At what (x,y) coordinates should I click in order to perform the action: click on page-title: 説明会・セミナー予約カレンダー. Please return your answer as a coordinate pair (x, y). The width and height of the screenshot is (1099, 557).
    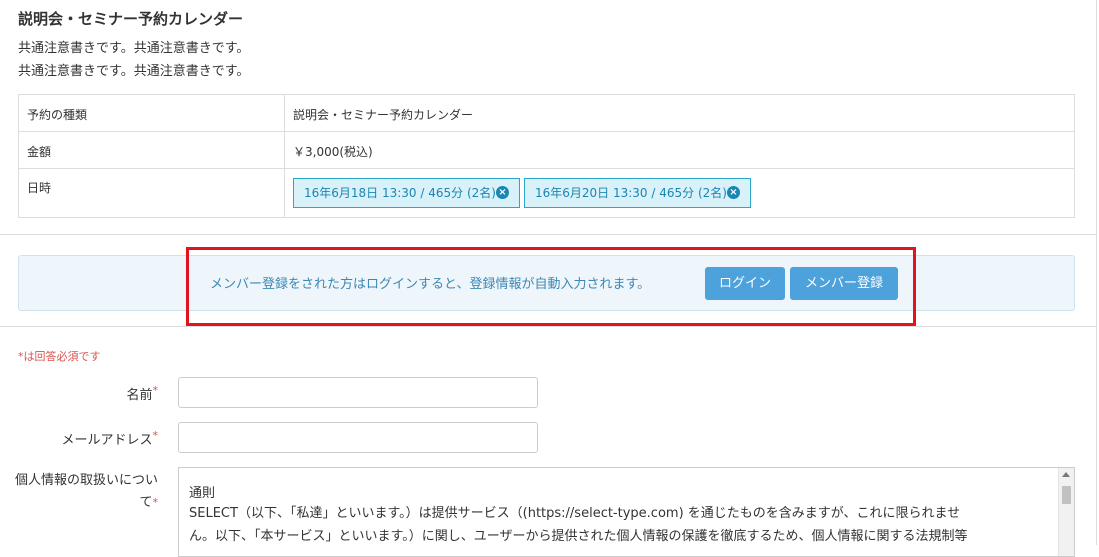
    Looking at the image, I should click on (131, 19).